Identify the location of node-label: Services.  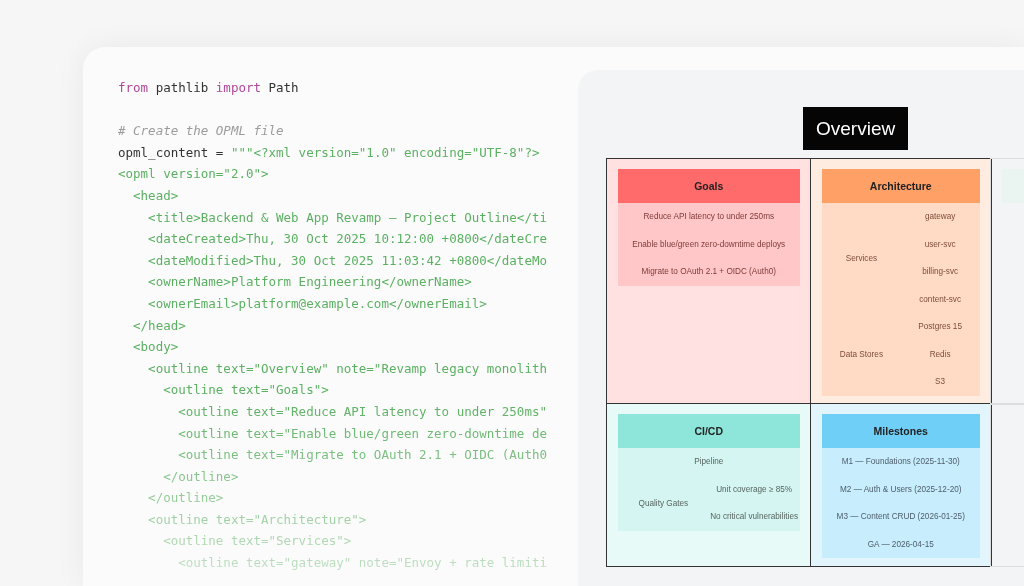
(861, 258).